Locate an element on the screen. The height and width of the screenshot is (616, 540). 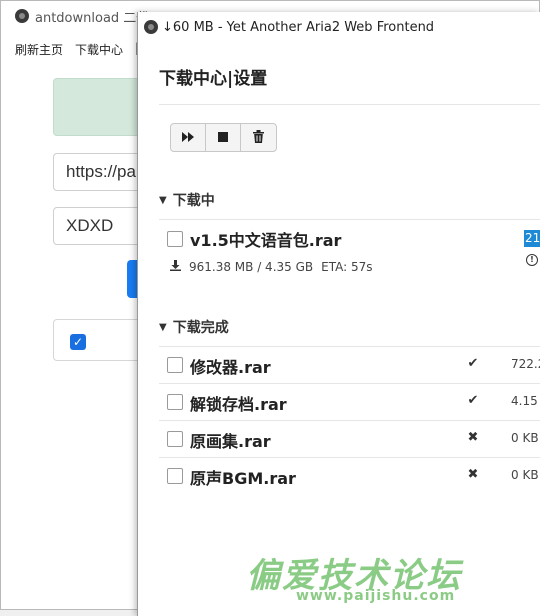
task-meta: 961.38 MB / 4.35 GB ETA: 57s is located at coordinates (271, 267).